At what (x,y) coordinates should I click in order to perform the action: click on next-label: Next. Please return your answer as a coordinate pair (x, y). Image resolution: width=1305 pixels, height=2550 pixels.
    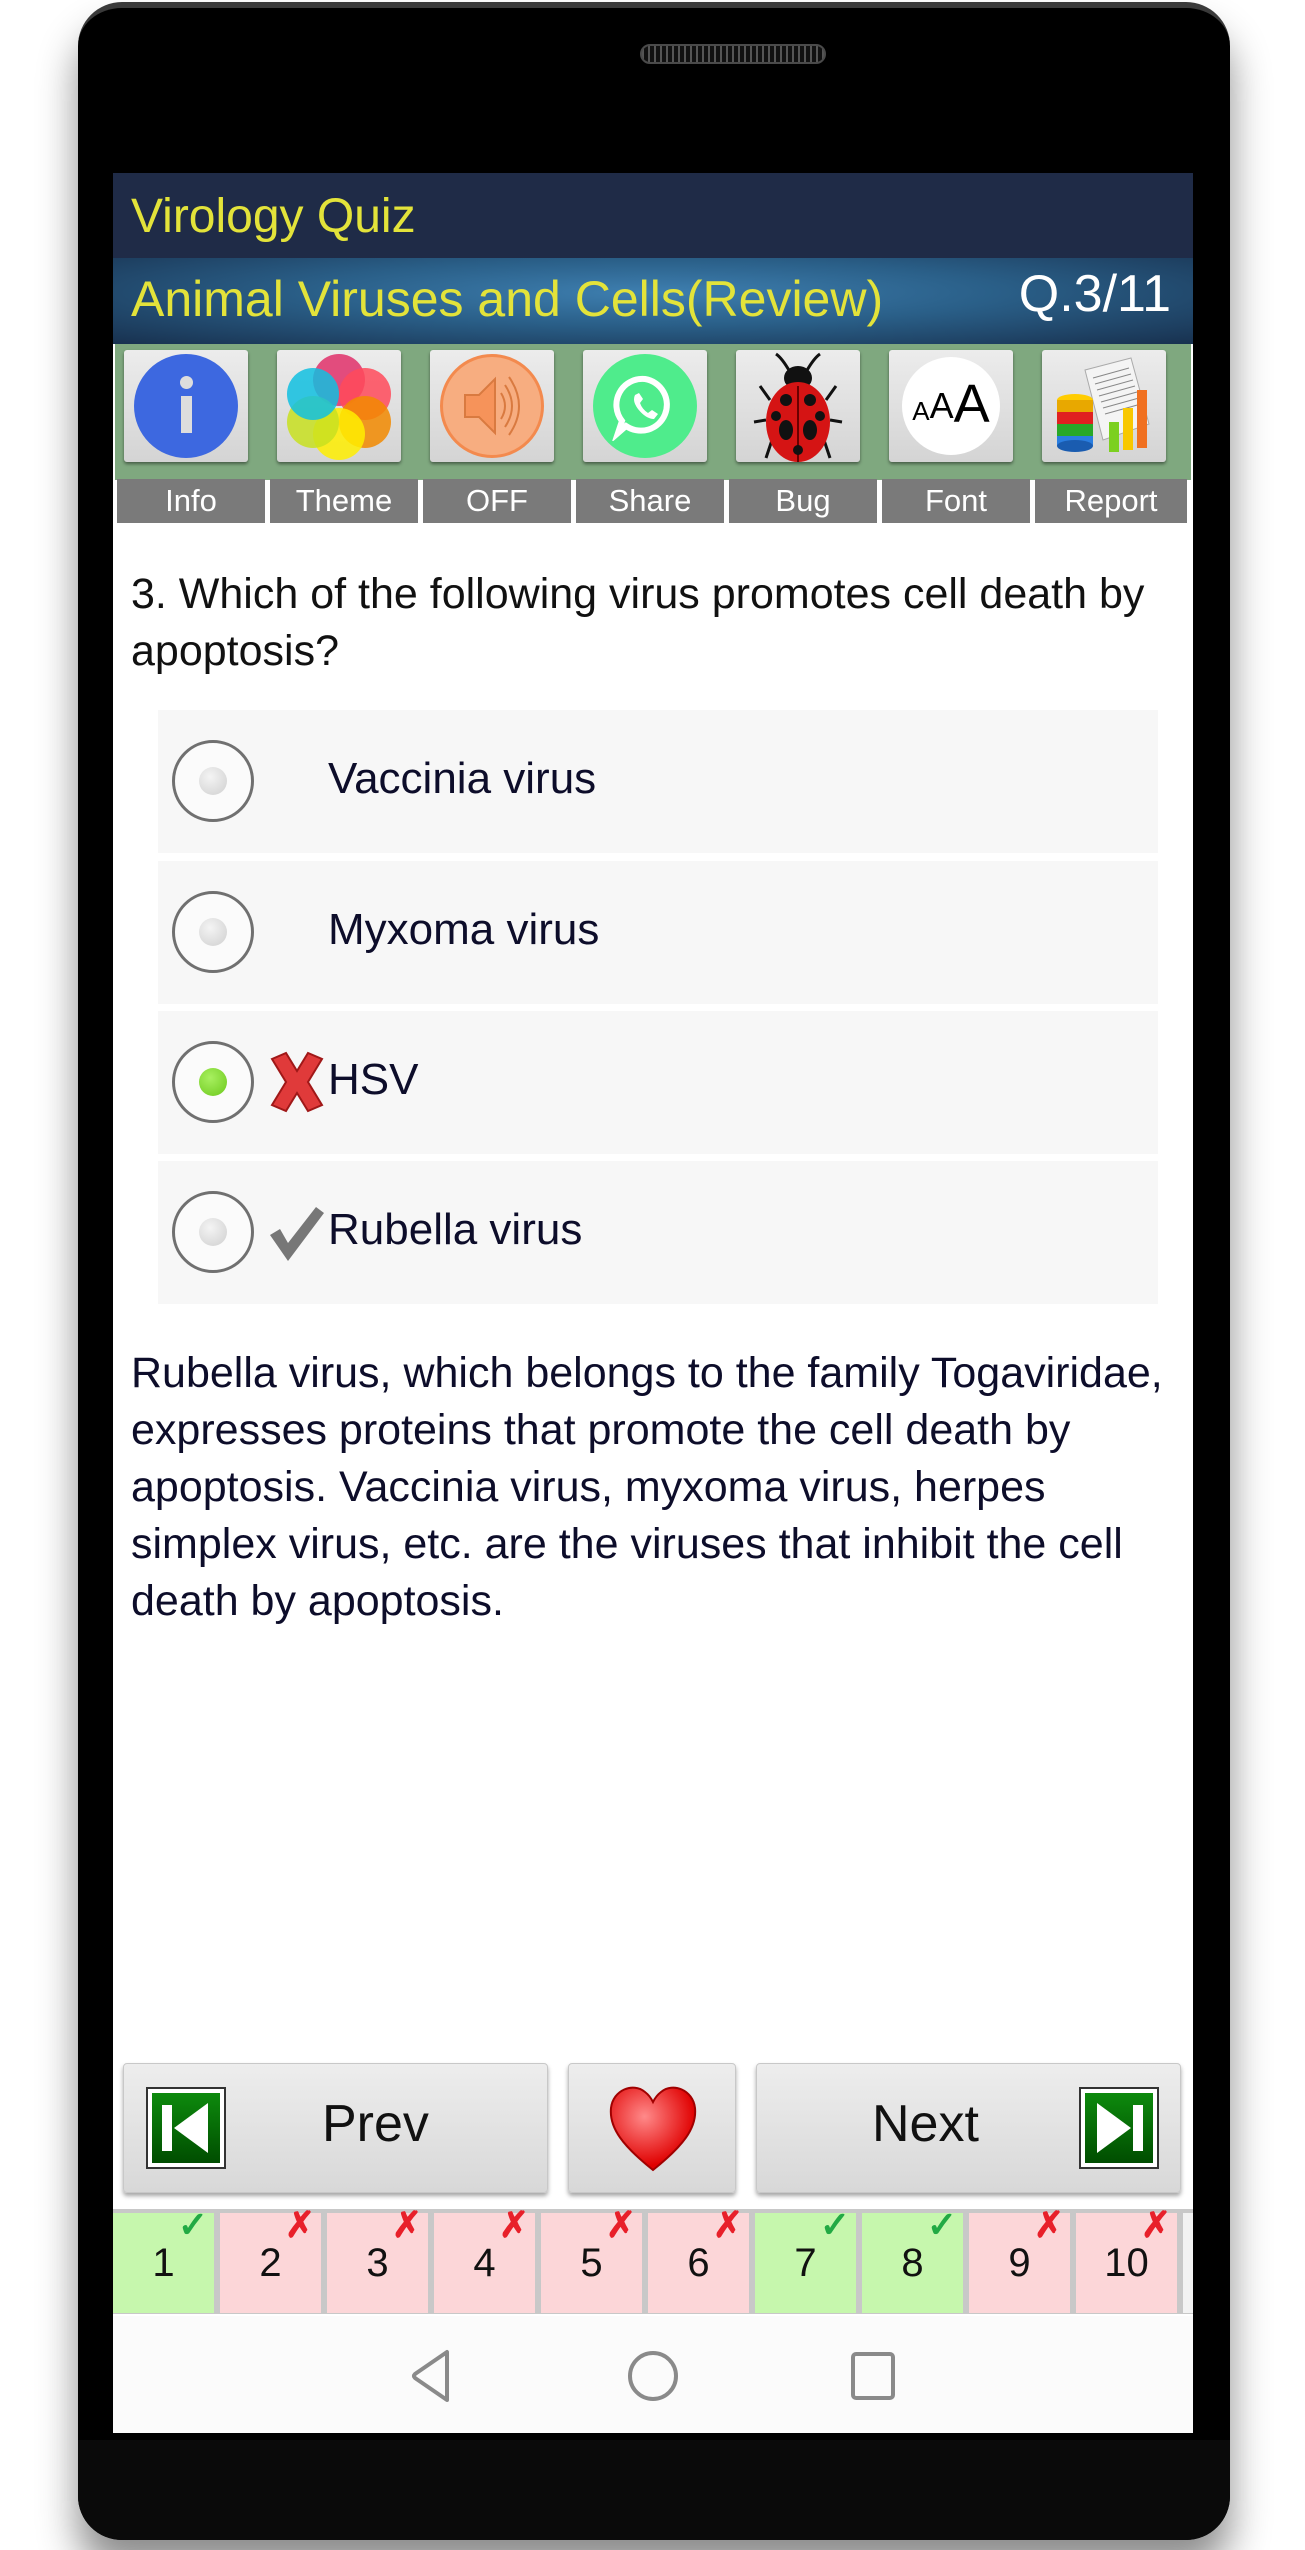
    Looking at the image, I should click on (925, 2124).